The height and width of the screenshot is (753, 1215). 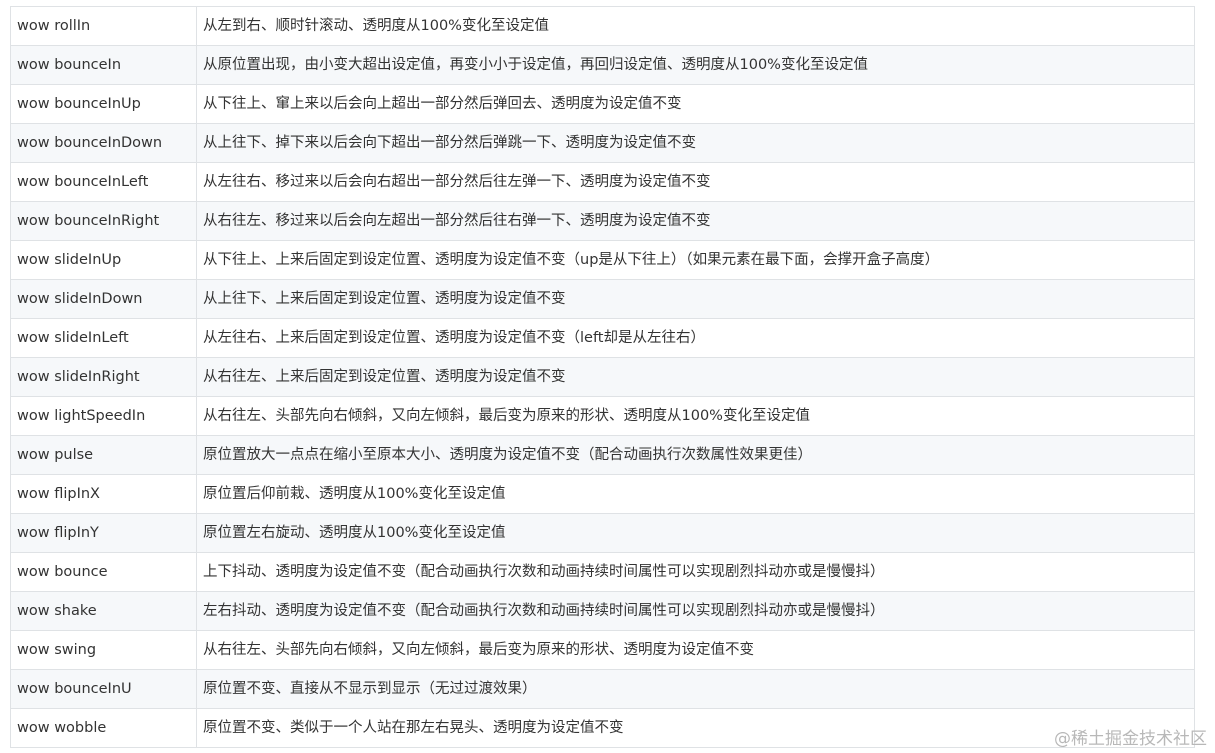 I want to click on animation-description-cell: 从下往上、窜上来以后会向上超出一部分然后弹回去、透明度为设定值不变, so click(x=695, y=104).